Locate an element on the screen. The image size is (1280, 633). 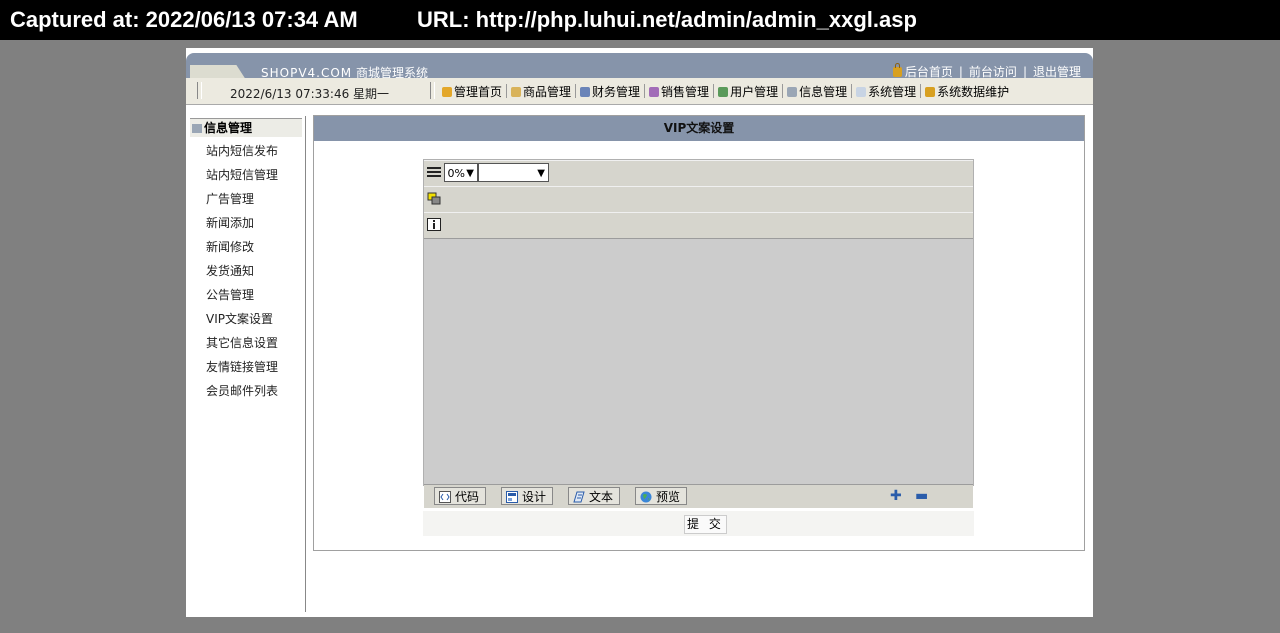
nav-label: 系统管理 is located at coordinates (892, 92).